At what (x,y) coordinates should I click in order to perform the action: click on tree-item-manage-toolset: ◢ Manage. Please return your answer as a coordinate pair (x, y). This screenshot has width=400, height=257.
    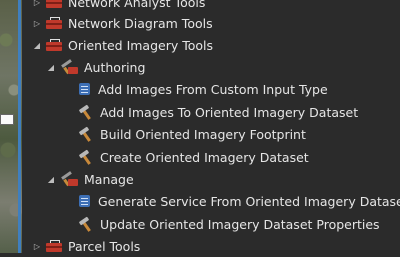
    Looking at the image, I should click on (90, 179).